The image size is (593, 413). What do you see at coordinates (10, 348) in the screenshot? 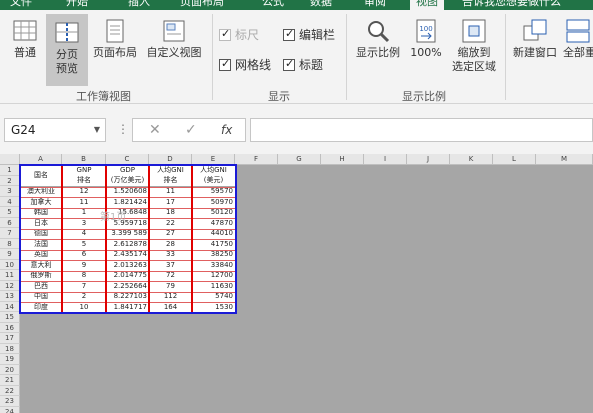
I see `row-header: 18` at bounding box center [10, 348].